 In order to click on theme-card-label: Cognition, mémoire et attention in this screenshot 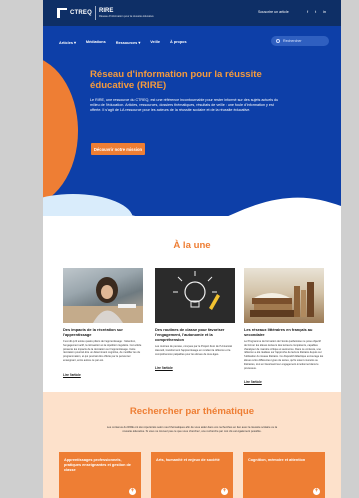, I will do `click(277, 460)`.